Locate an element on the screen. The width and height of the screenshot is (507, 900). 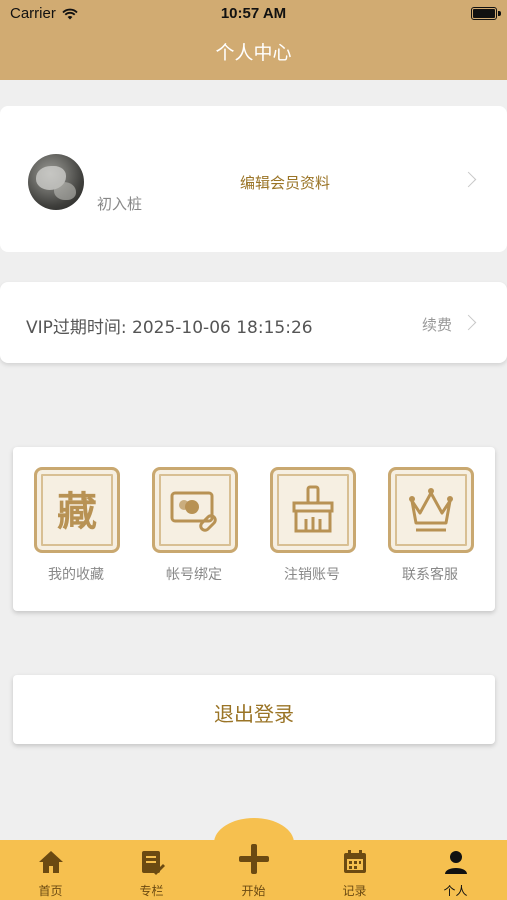
logout-button: 退出登录 is located at coordinates (254, 709).